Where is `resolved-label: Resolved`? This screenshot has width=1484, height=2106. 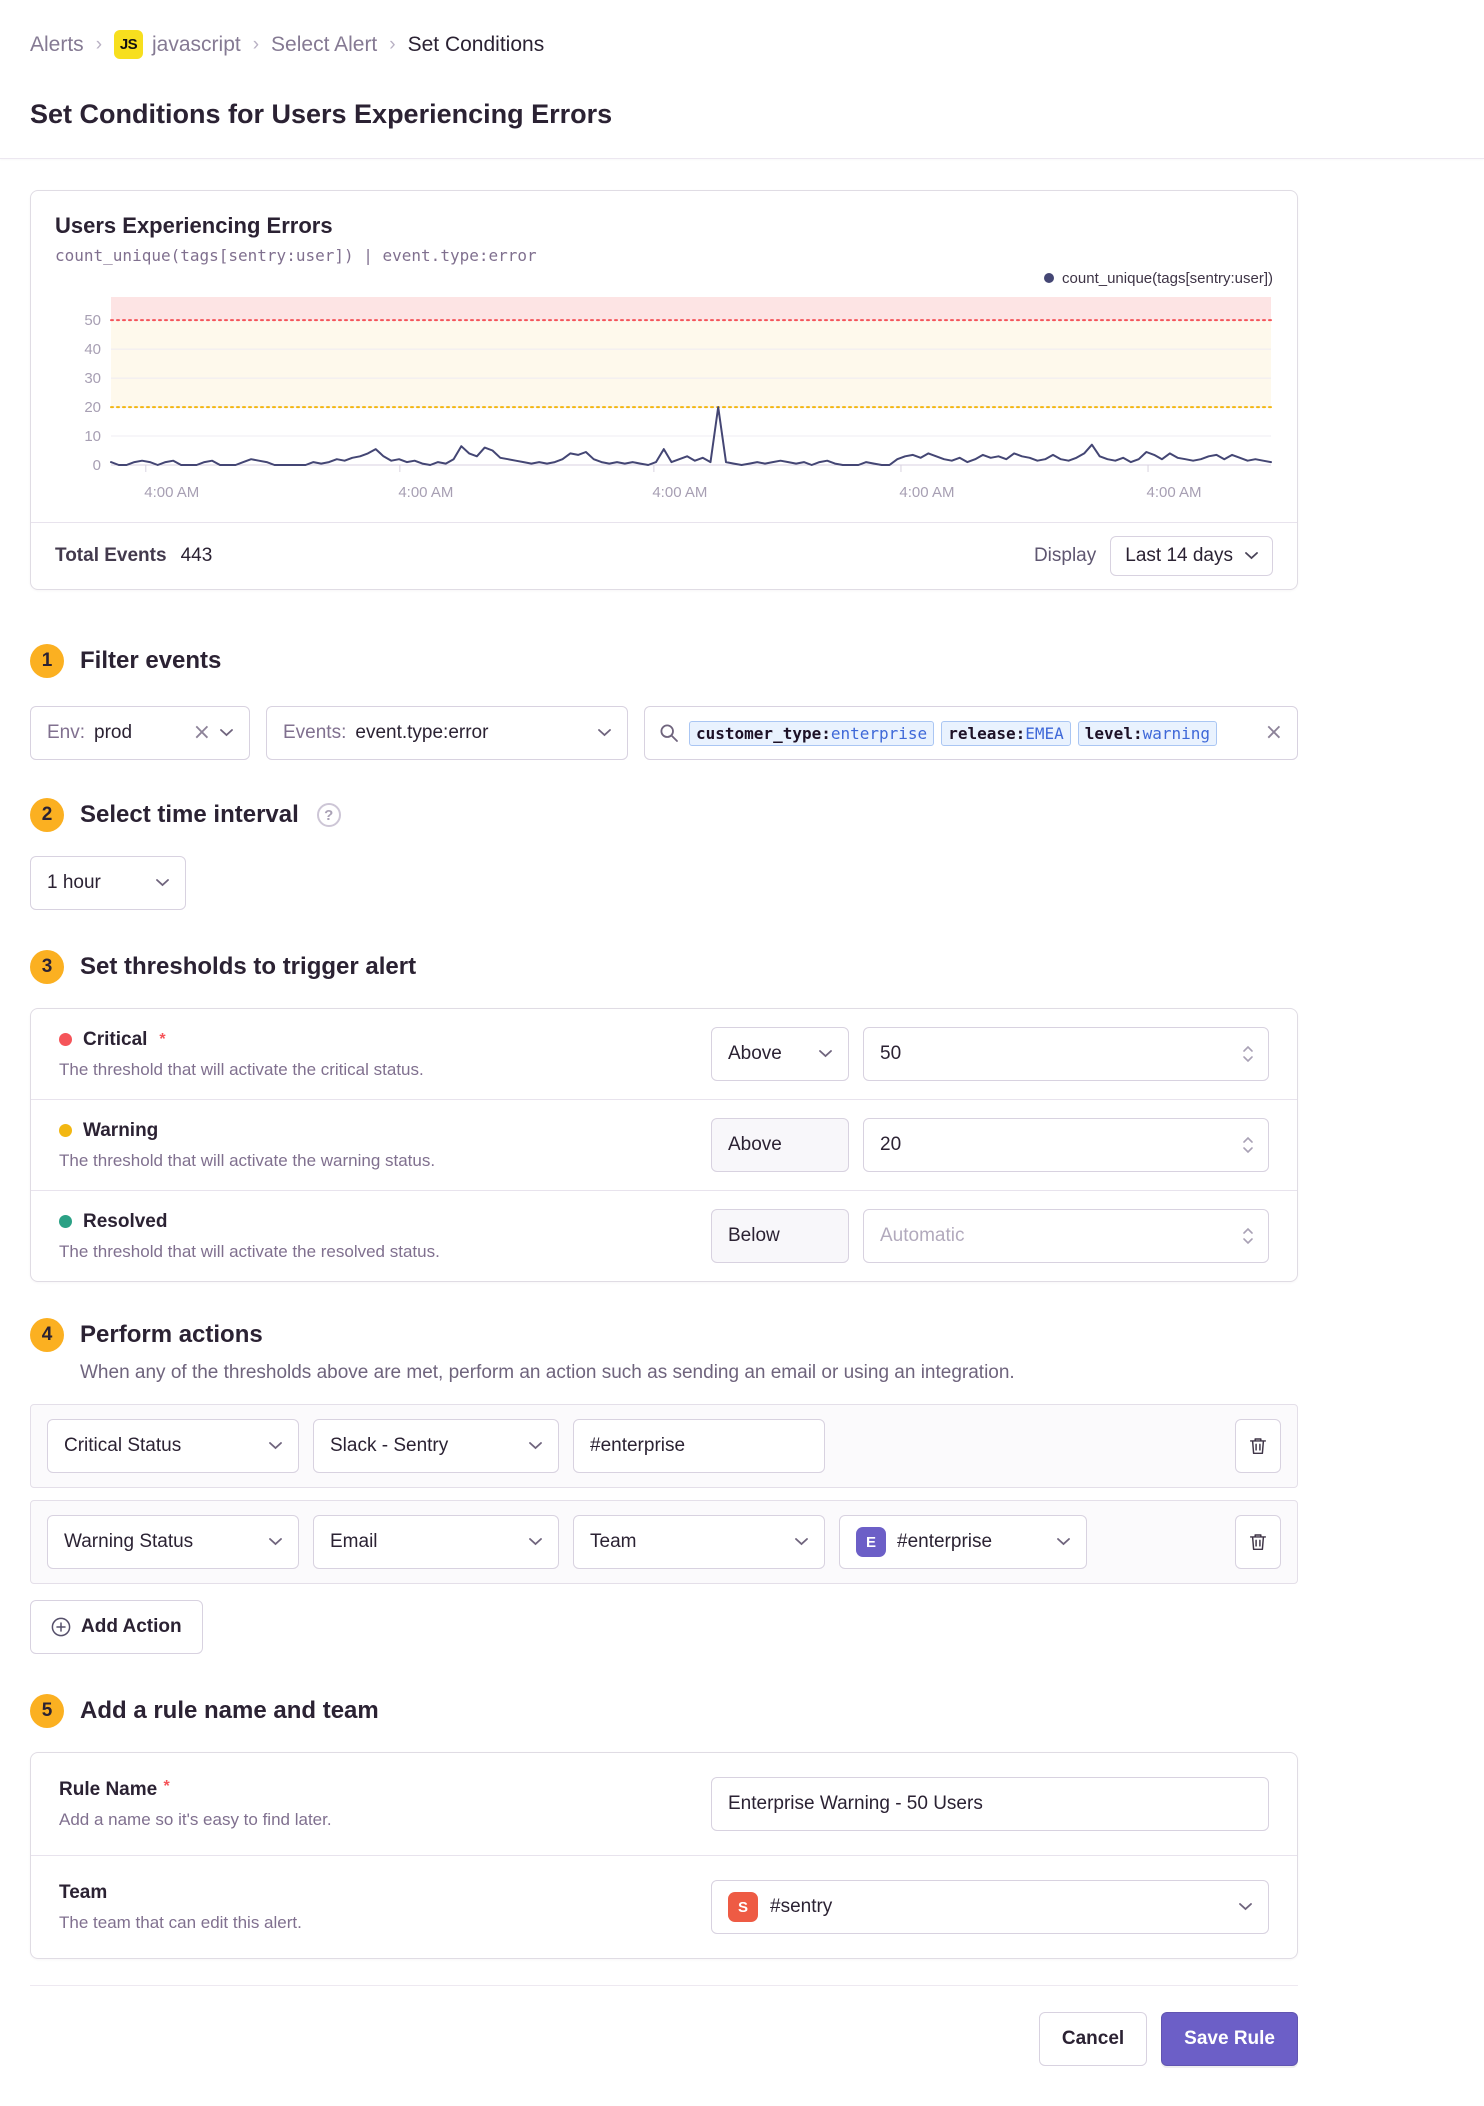 resolved-label: Resolved is located at coordinates (125, 1221).